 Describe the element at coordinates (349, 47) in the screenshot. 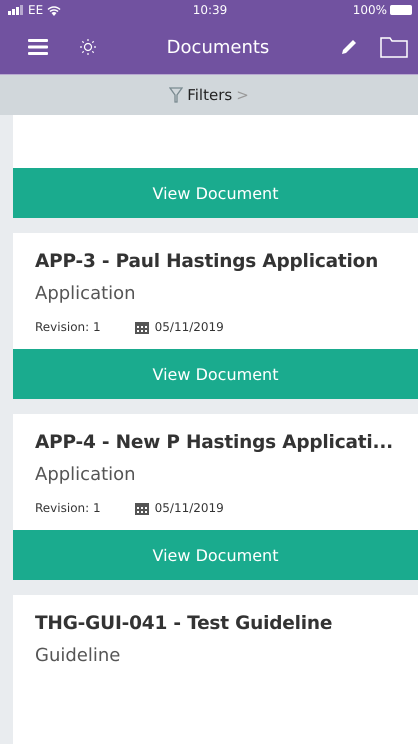

I see `pencil-icon` at that location.